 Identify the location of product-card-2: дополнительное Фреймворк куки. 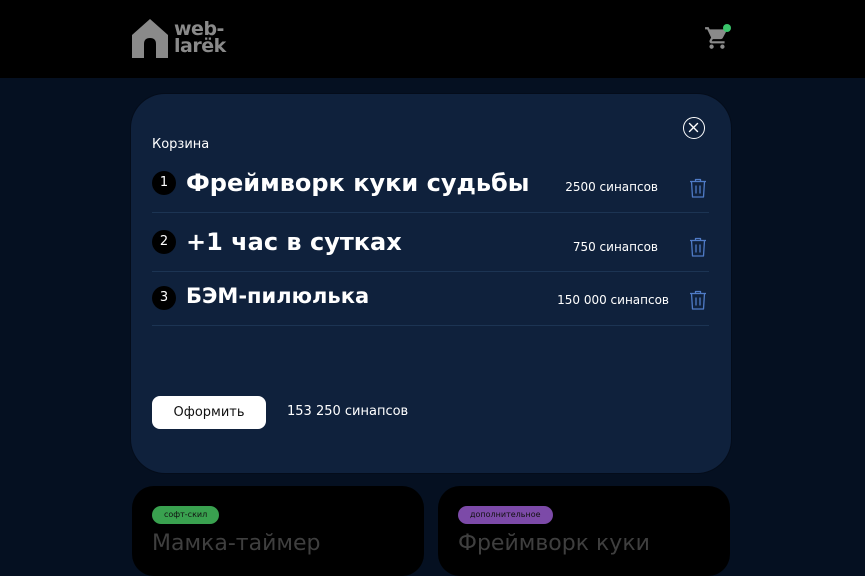
(584, 531).